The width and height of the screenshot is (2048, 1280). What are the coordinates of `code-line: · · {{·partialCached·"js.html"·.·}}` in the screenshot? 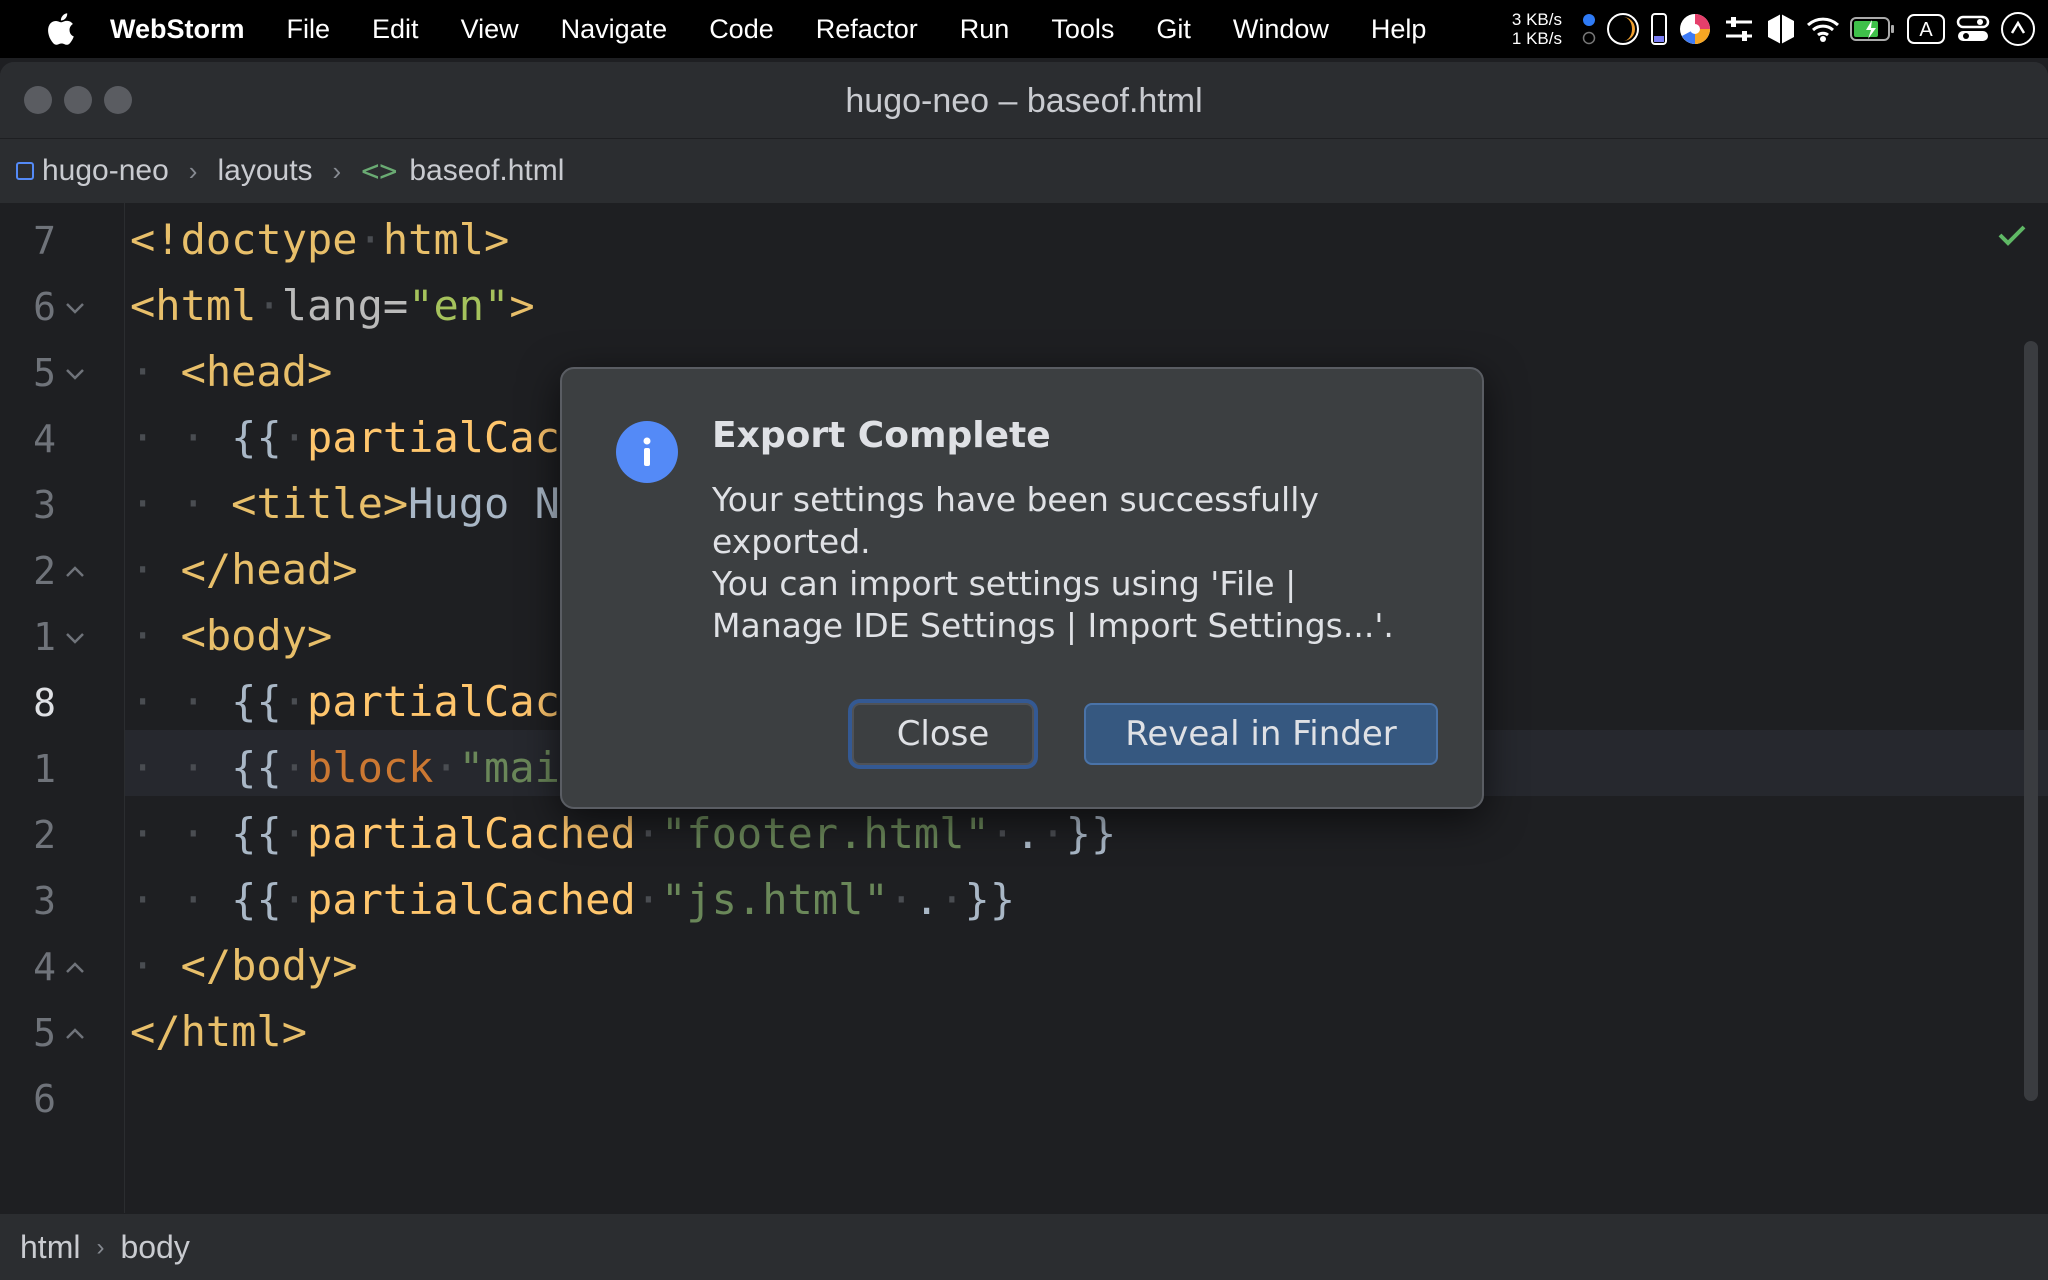 It's located at (573, 899).